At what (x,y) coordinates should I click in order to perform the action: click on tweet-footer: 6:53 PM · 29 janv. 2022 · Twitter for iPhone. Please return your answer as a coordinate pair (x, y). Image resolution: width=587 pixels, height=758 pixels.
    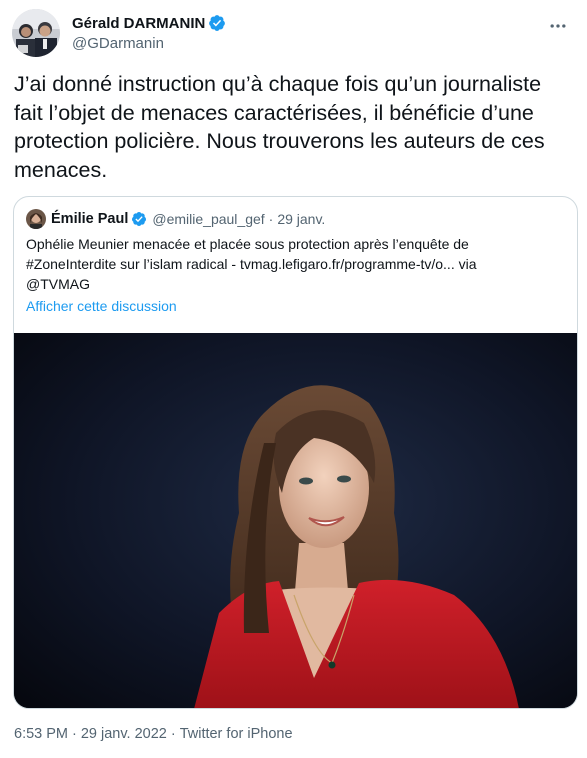
    Looking at the image, I should click on (153, 734).